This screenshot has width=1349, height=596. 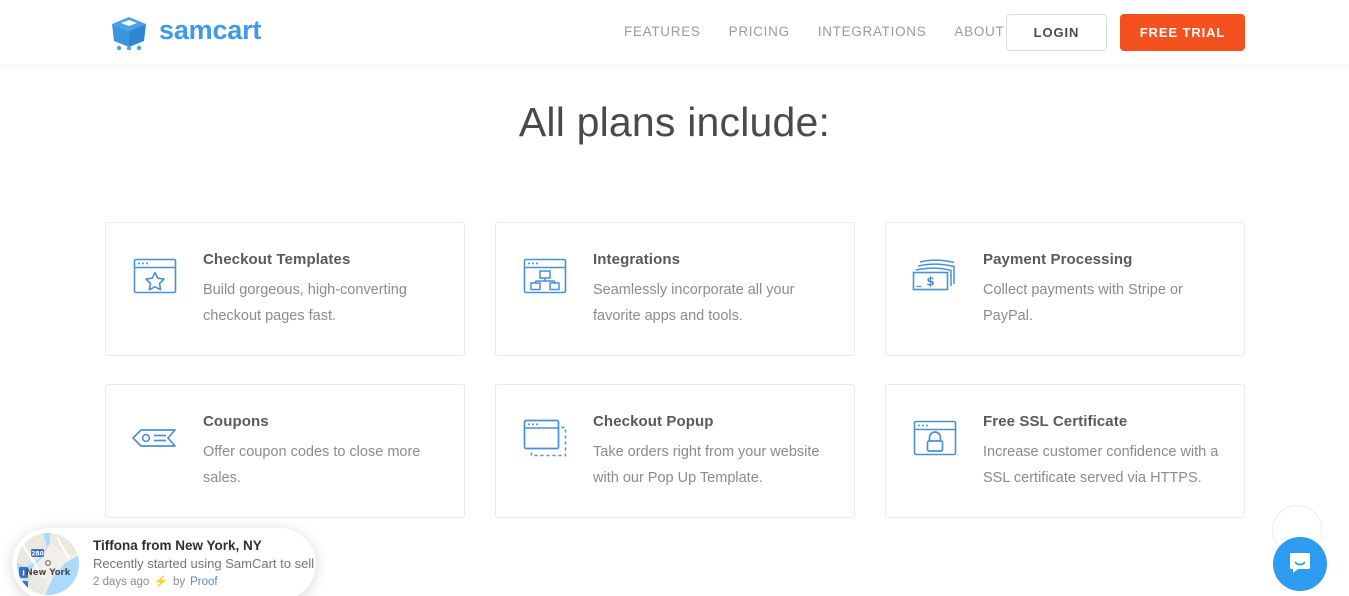 What do you see at coordinates (653, 421) in the screenshot?
I see `card-title: Checkout Popup` at bounding box center [653, 421].